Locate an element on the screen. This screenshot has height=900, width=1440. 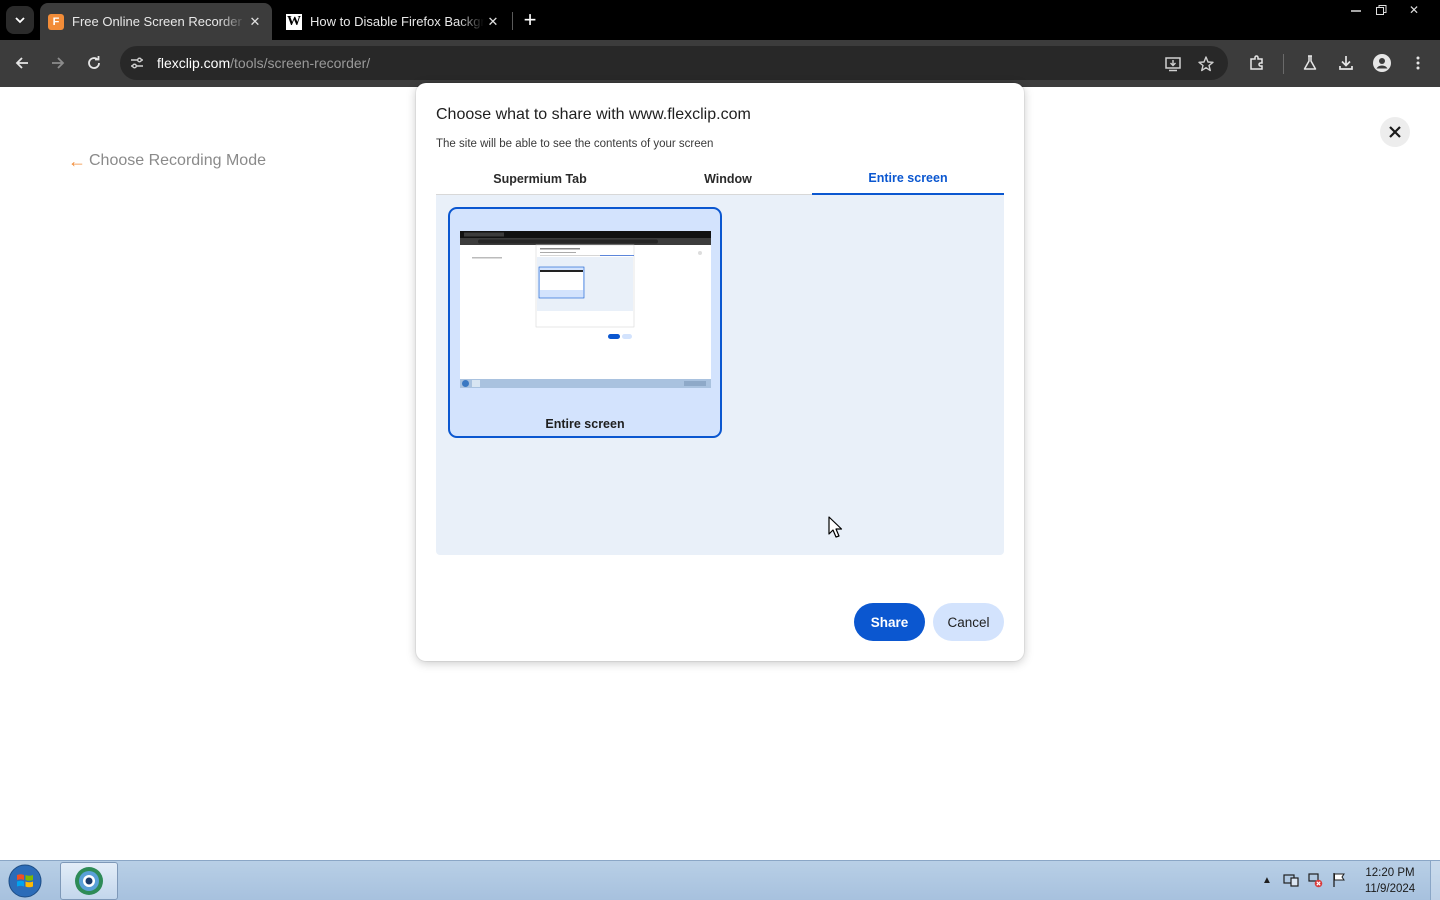
forward-button is located at coordinates (58, 63).